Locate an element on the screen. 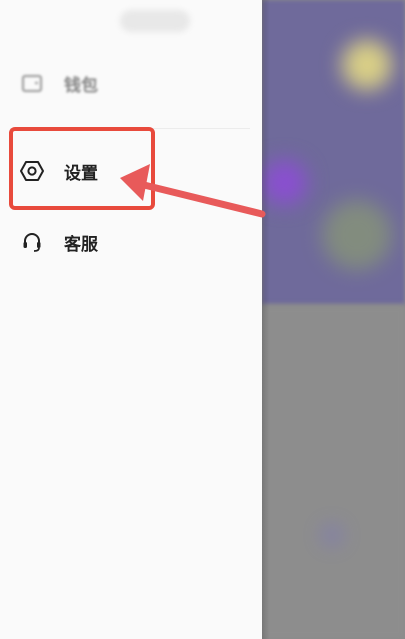 The image size is (405, 639). annotation-arrow is located at coordinates (193, 191).